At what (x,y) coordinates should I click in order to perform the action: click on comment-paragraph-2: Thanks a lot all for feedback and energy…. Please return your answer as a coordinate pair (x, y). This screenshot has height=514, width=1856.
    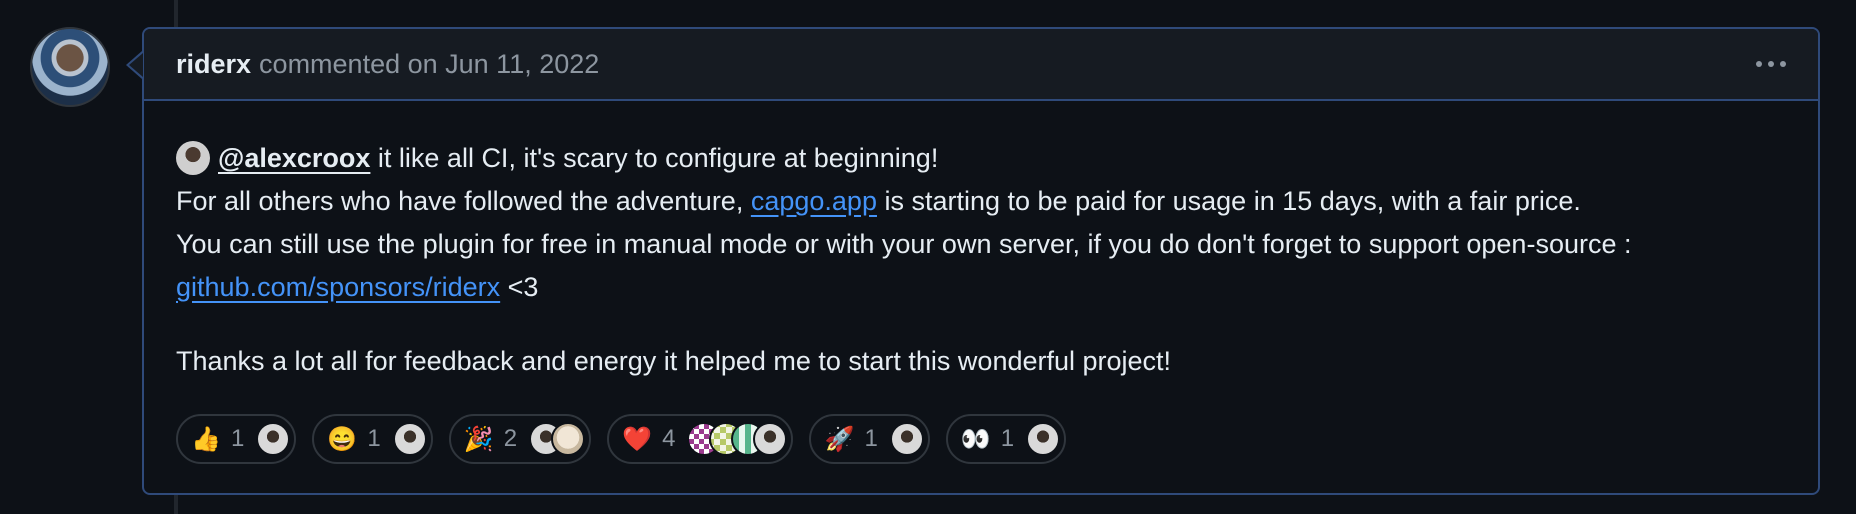
    Looking at the image, I should click on (674, 361).